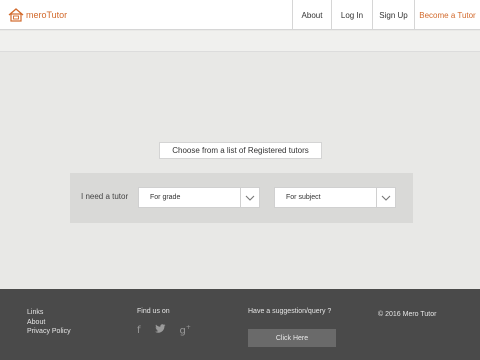 The height and width of the screenshot is (360, 480). I want to click on nav-login: Log In, so click(351, 15).